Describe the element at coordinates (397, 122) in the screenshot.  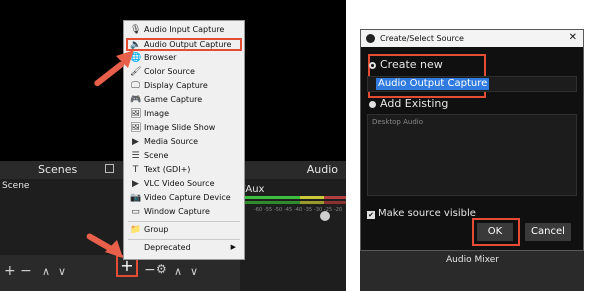
I see `existing-source-item: Desktop Audio` at that location.